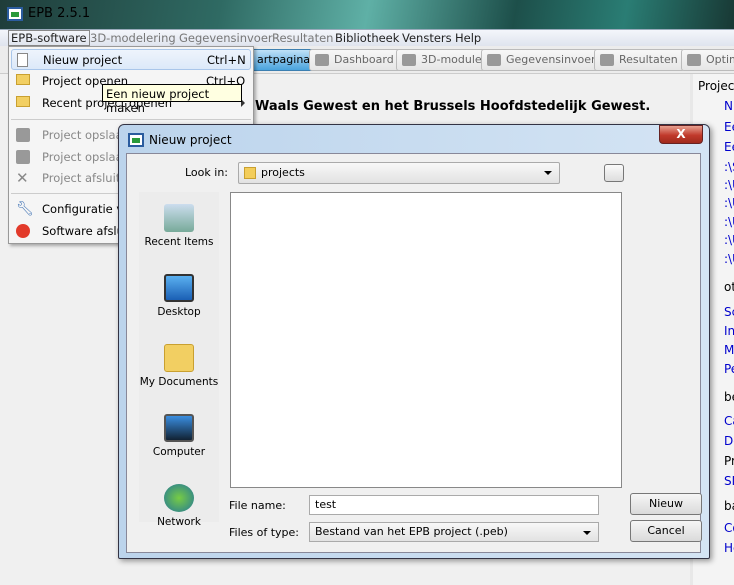 Image resolution: width=734 pixels, height=585 pixels. I want to click on close-button: X, so click(681, 134).